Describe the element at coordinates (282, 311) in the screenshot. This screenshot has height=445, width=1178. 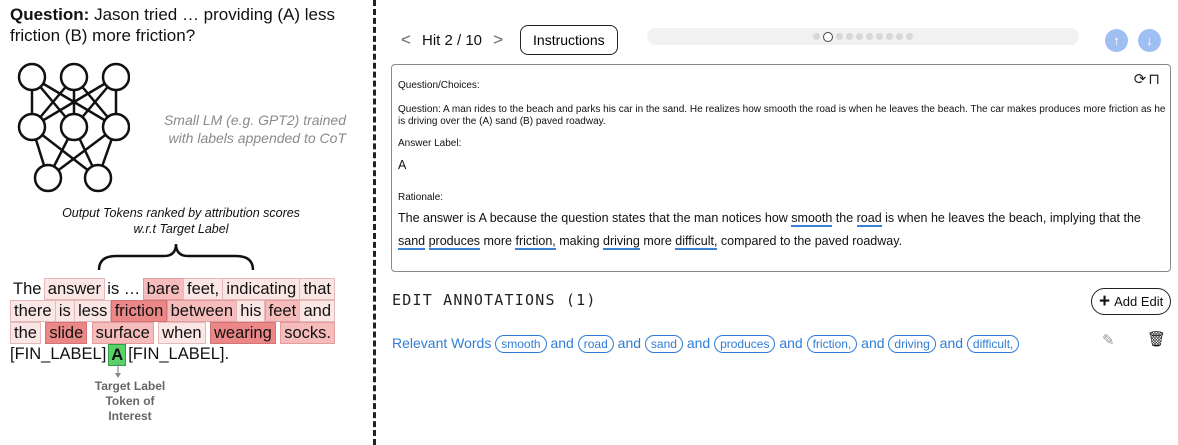
I see `attribution-token: feet` at that location.